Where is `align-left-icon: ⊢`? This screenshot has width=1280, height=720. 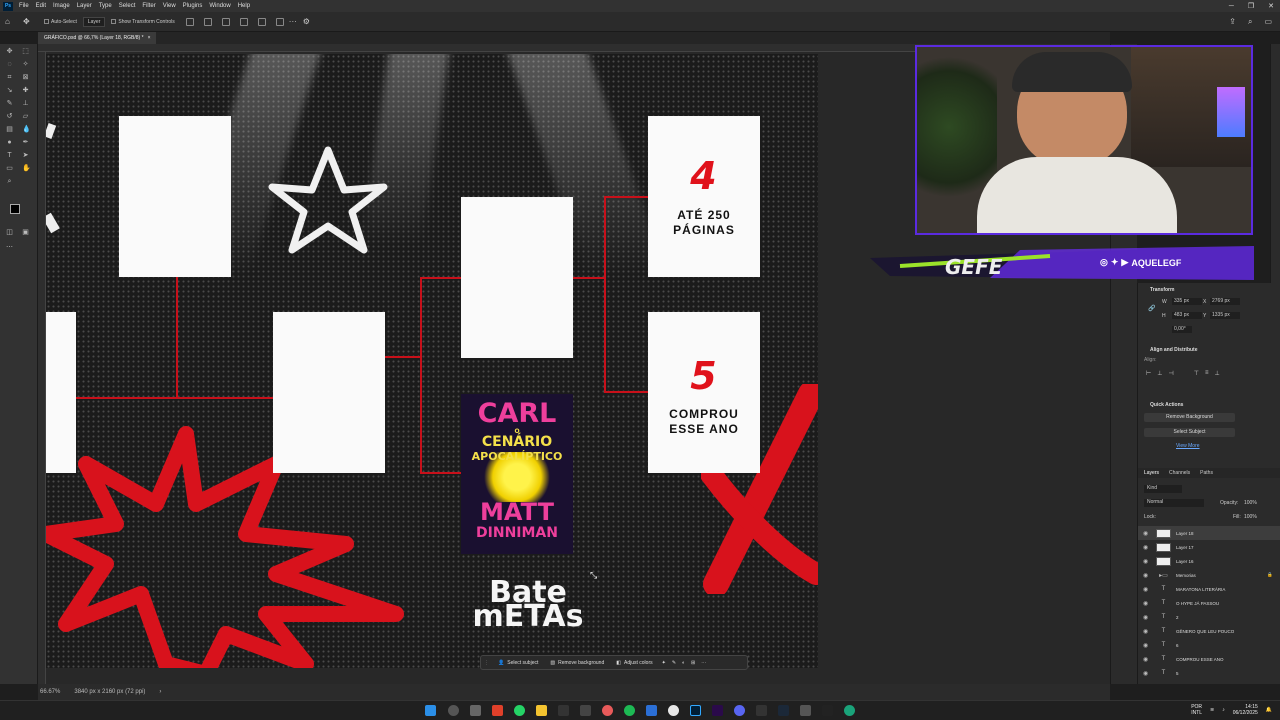
align-left-icon: ⊢ is located at coordinates (1148, 373).